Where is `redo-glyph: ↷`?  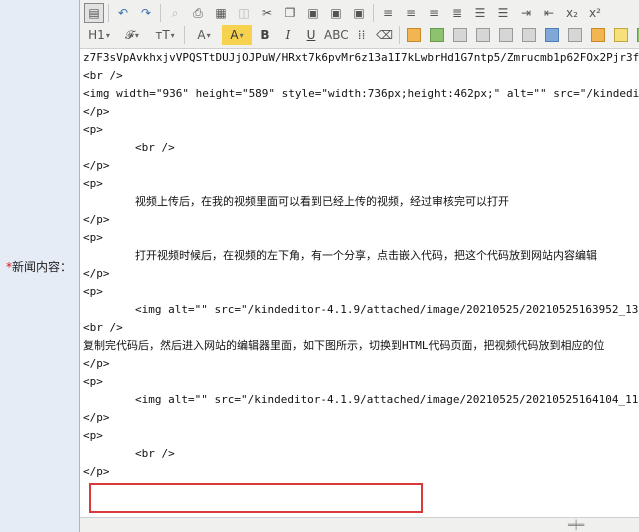 redo-glyph: ↷ is located at coordinates (146, 13).